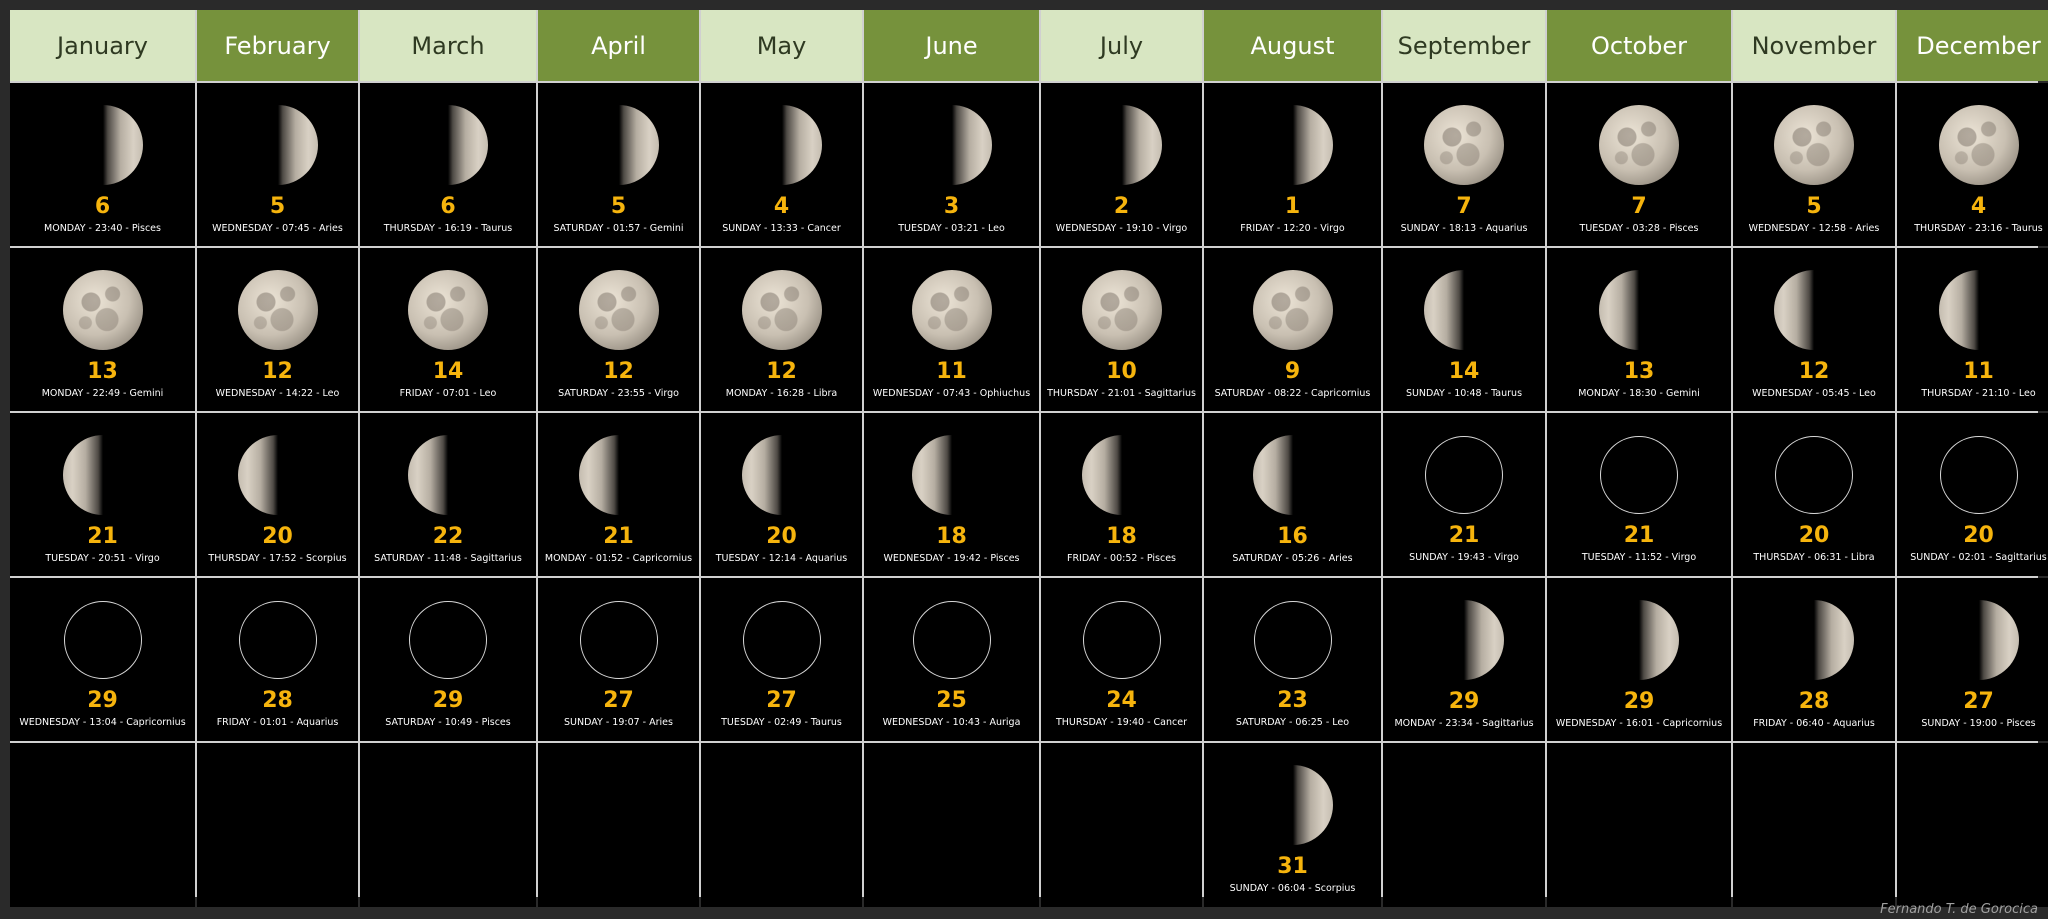 The image size is (2048, 919). What do you see at coordinates (1639, 494) in the screenshot?
I see `phase-cell: 21 TUESDAY - 11:52 - Virgo` at bounding box center [1639, 494].